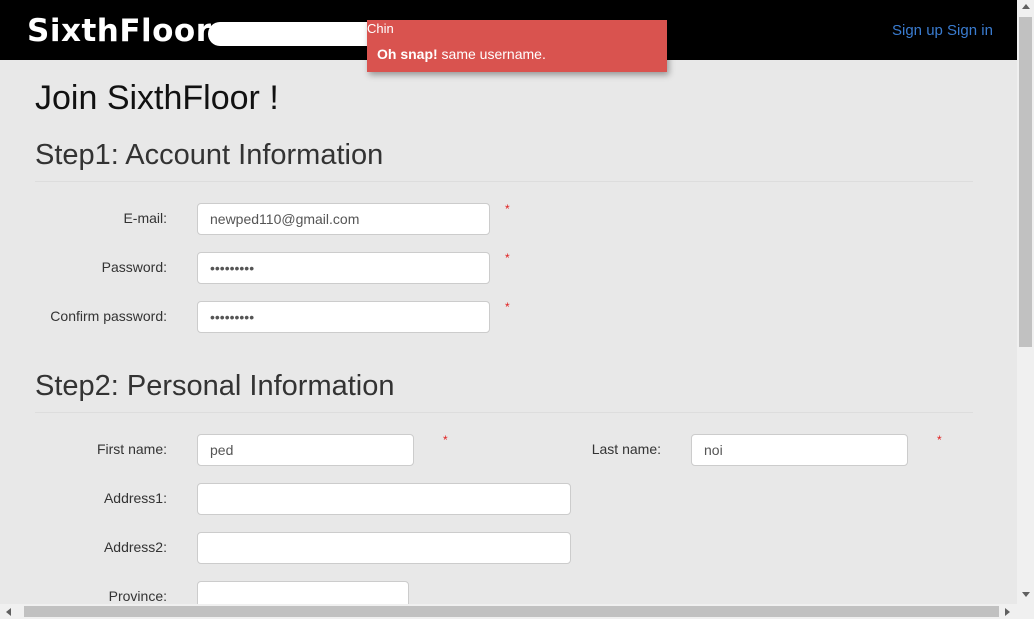  What do you see at coordinates (1026, 594) in the screenshot?
I see `scroll-down-arrow-icon` at bounding box center [1026, 594].